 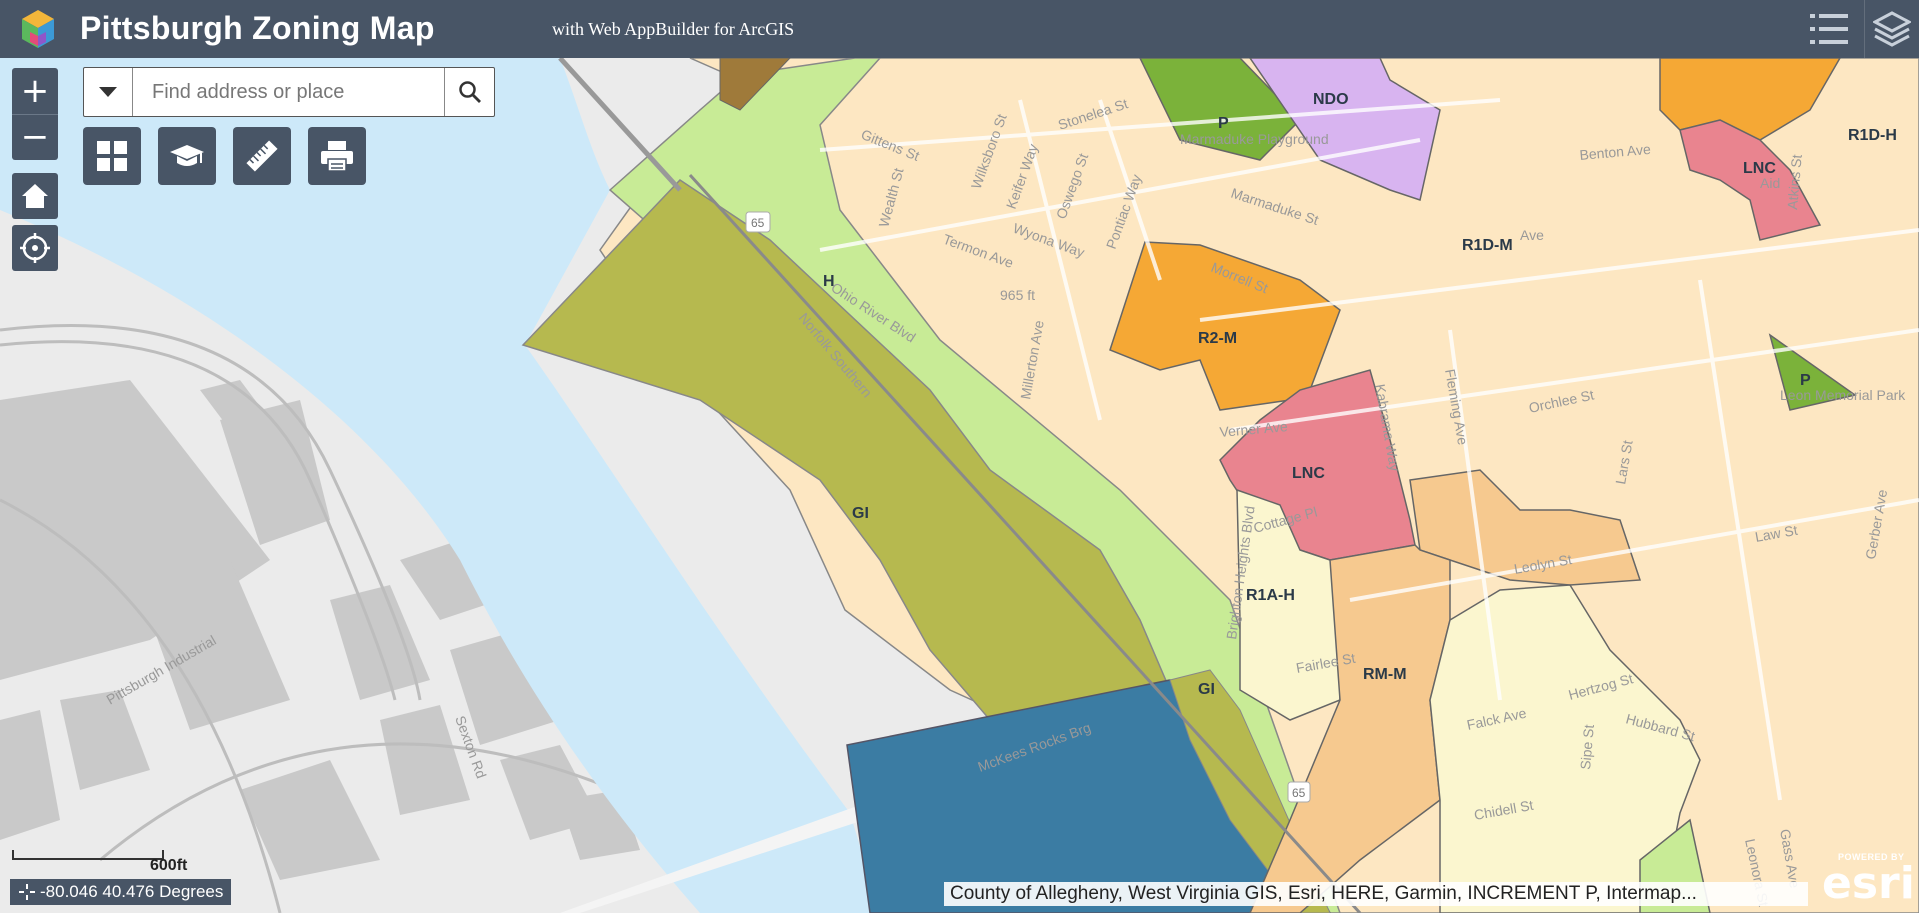 What do you see at coordinates (35, 91) in the screenshot?
I see `zoom-in-button: +` at bounding box center [35, 91].